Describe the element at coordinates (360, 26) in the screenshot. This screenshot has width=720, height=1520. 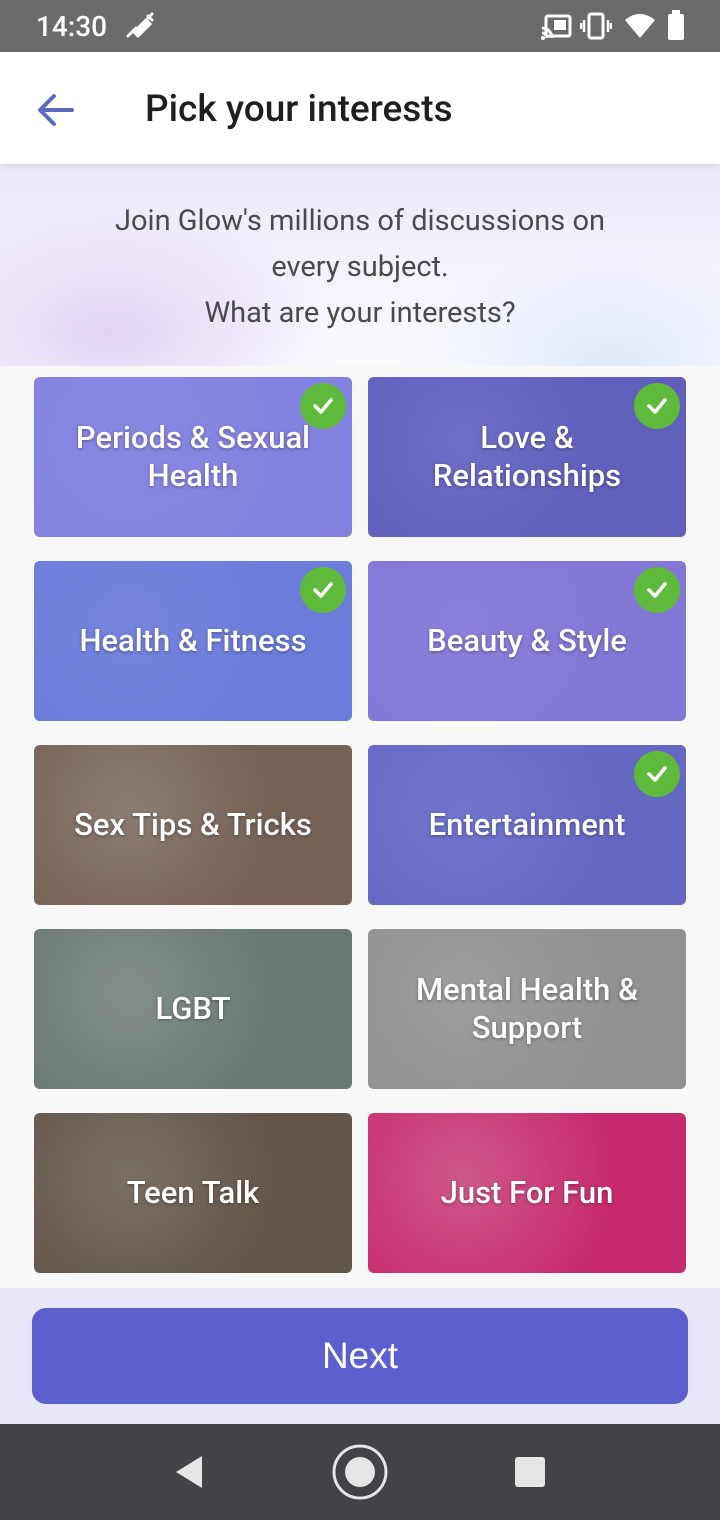
I see `status-bar: 14:30` at that location.